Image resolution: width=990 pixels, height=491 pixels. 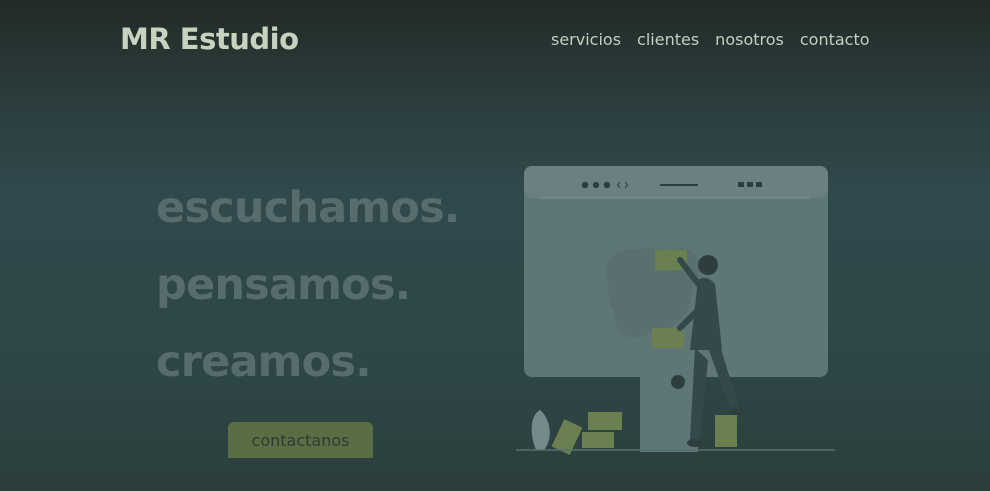 What do you see at coordinates (308, 208) in the screenshot?
I see `hero-word-escuchamos: escuchamos.` at bounding box center [308, 208].